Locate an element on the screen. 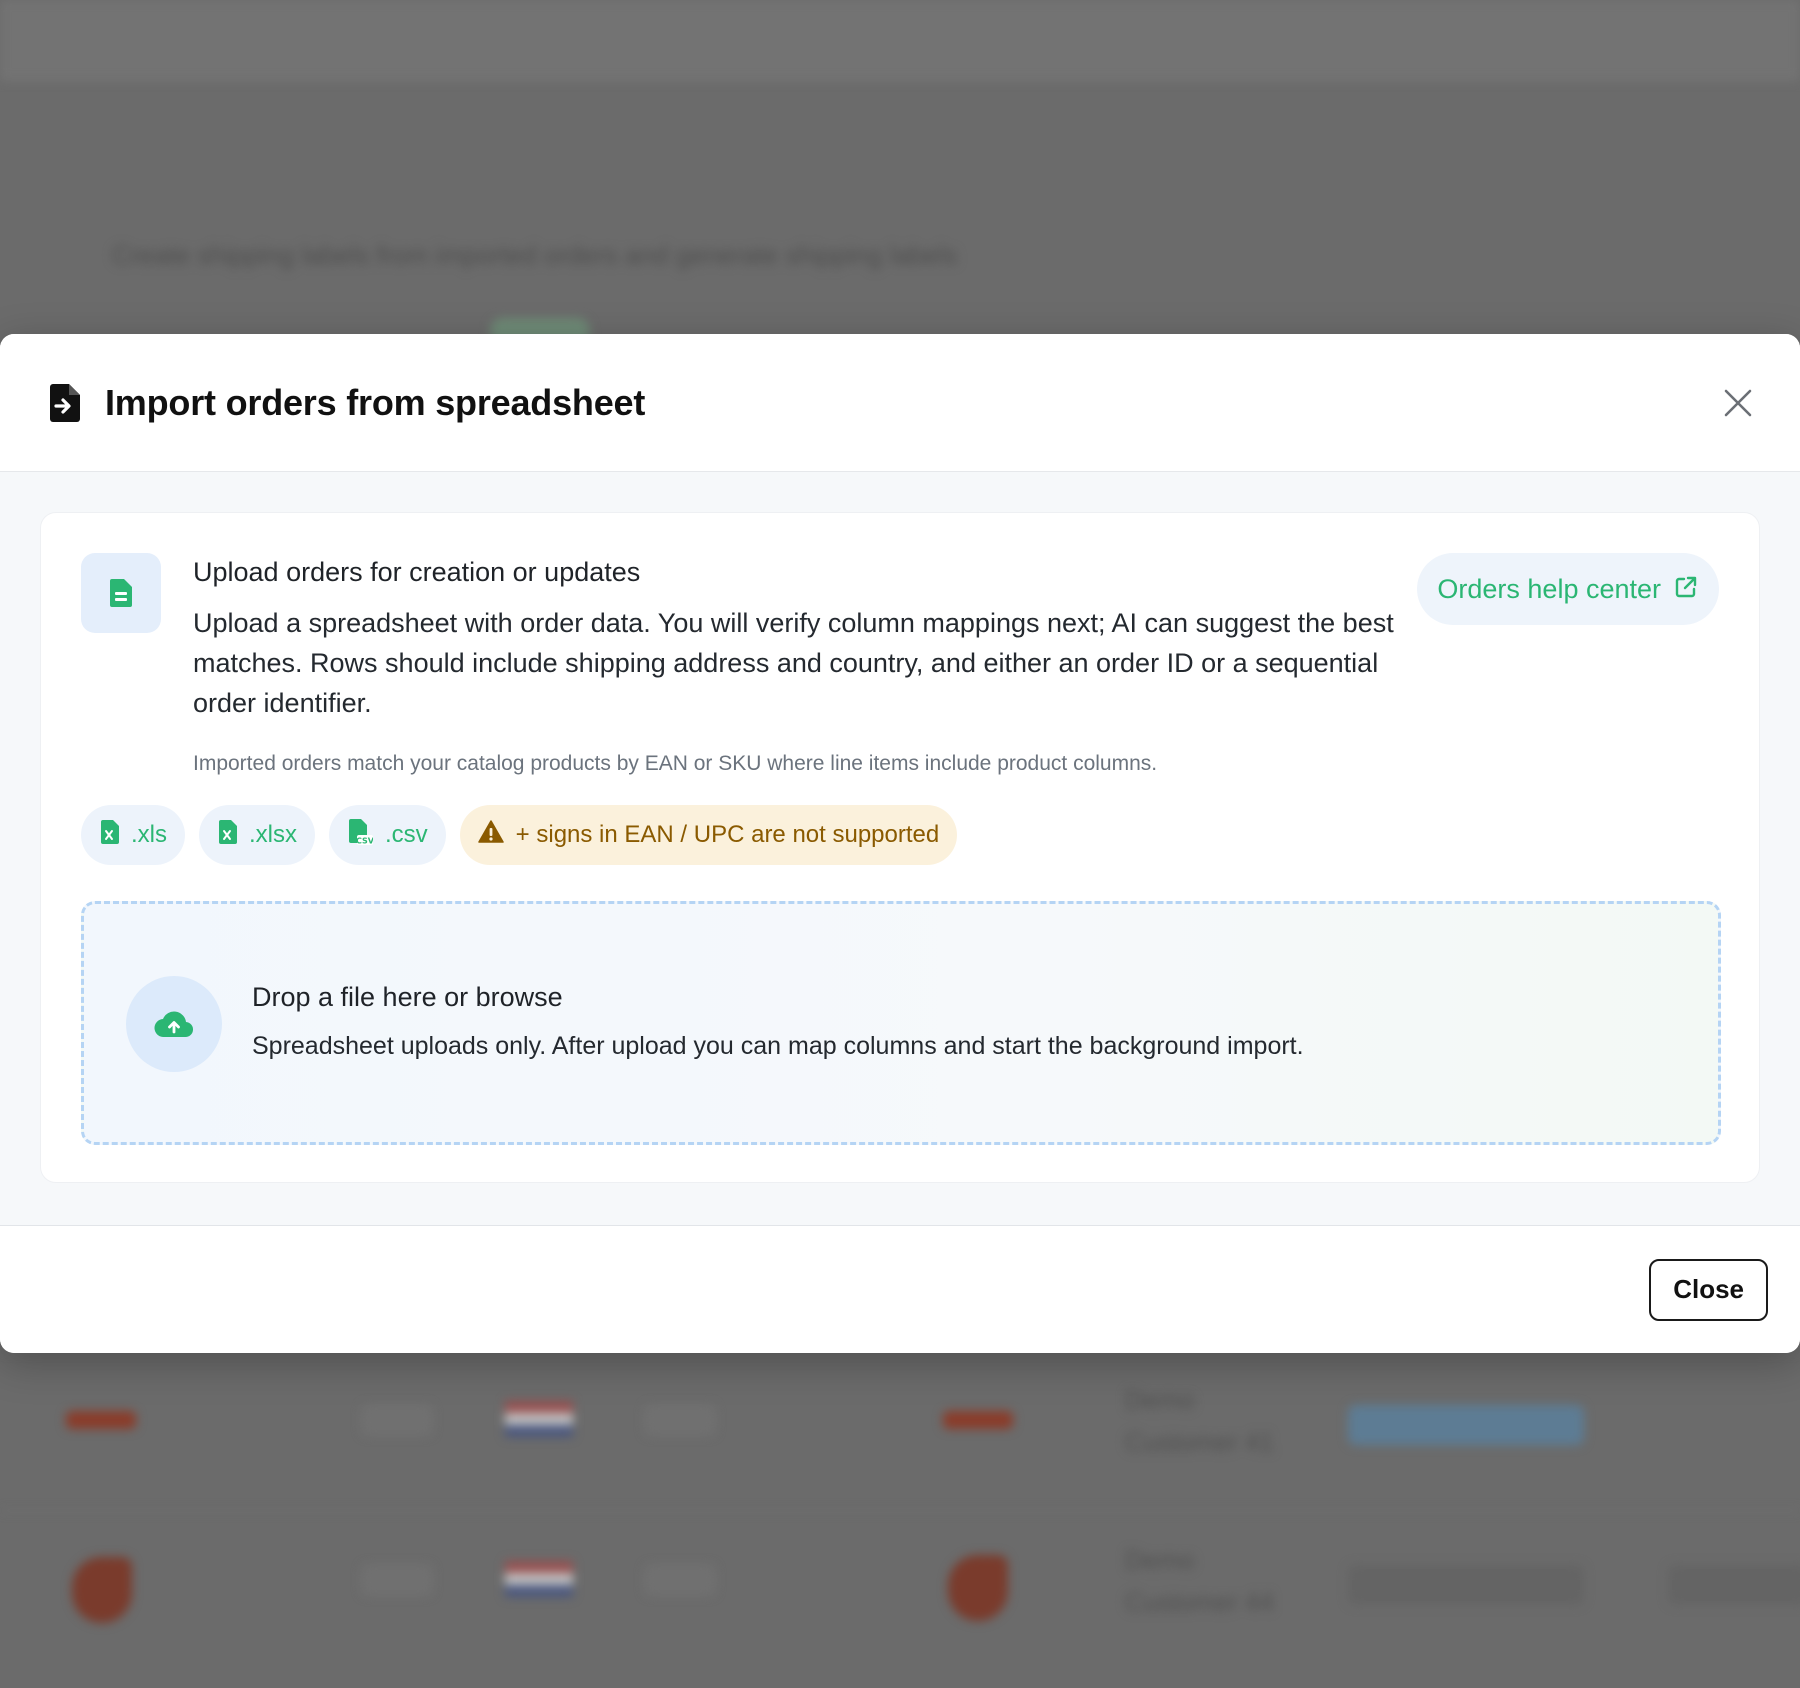 Image resolution: width=1800 pixels, height=1688 pixels. bg-table-row: Demo Customer 44 is located at coordinates (900, 1590).